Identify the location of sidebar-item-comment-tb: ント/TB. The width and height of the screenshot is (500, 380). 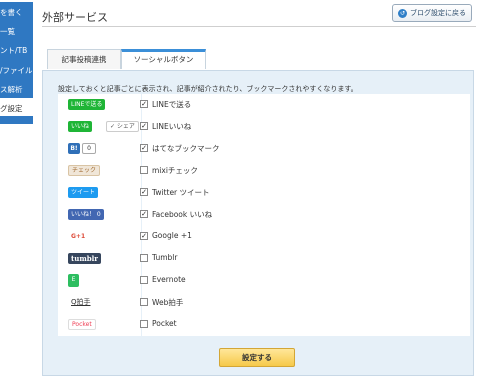
(16, 50).